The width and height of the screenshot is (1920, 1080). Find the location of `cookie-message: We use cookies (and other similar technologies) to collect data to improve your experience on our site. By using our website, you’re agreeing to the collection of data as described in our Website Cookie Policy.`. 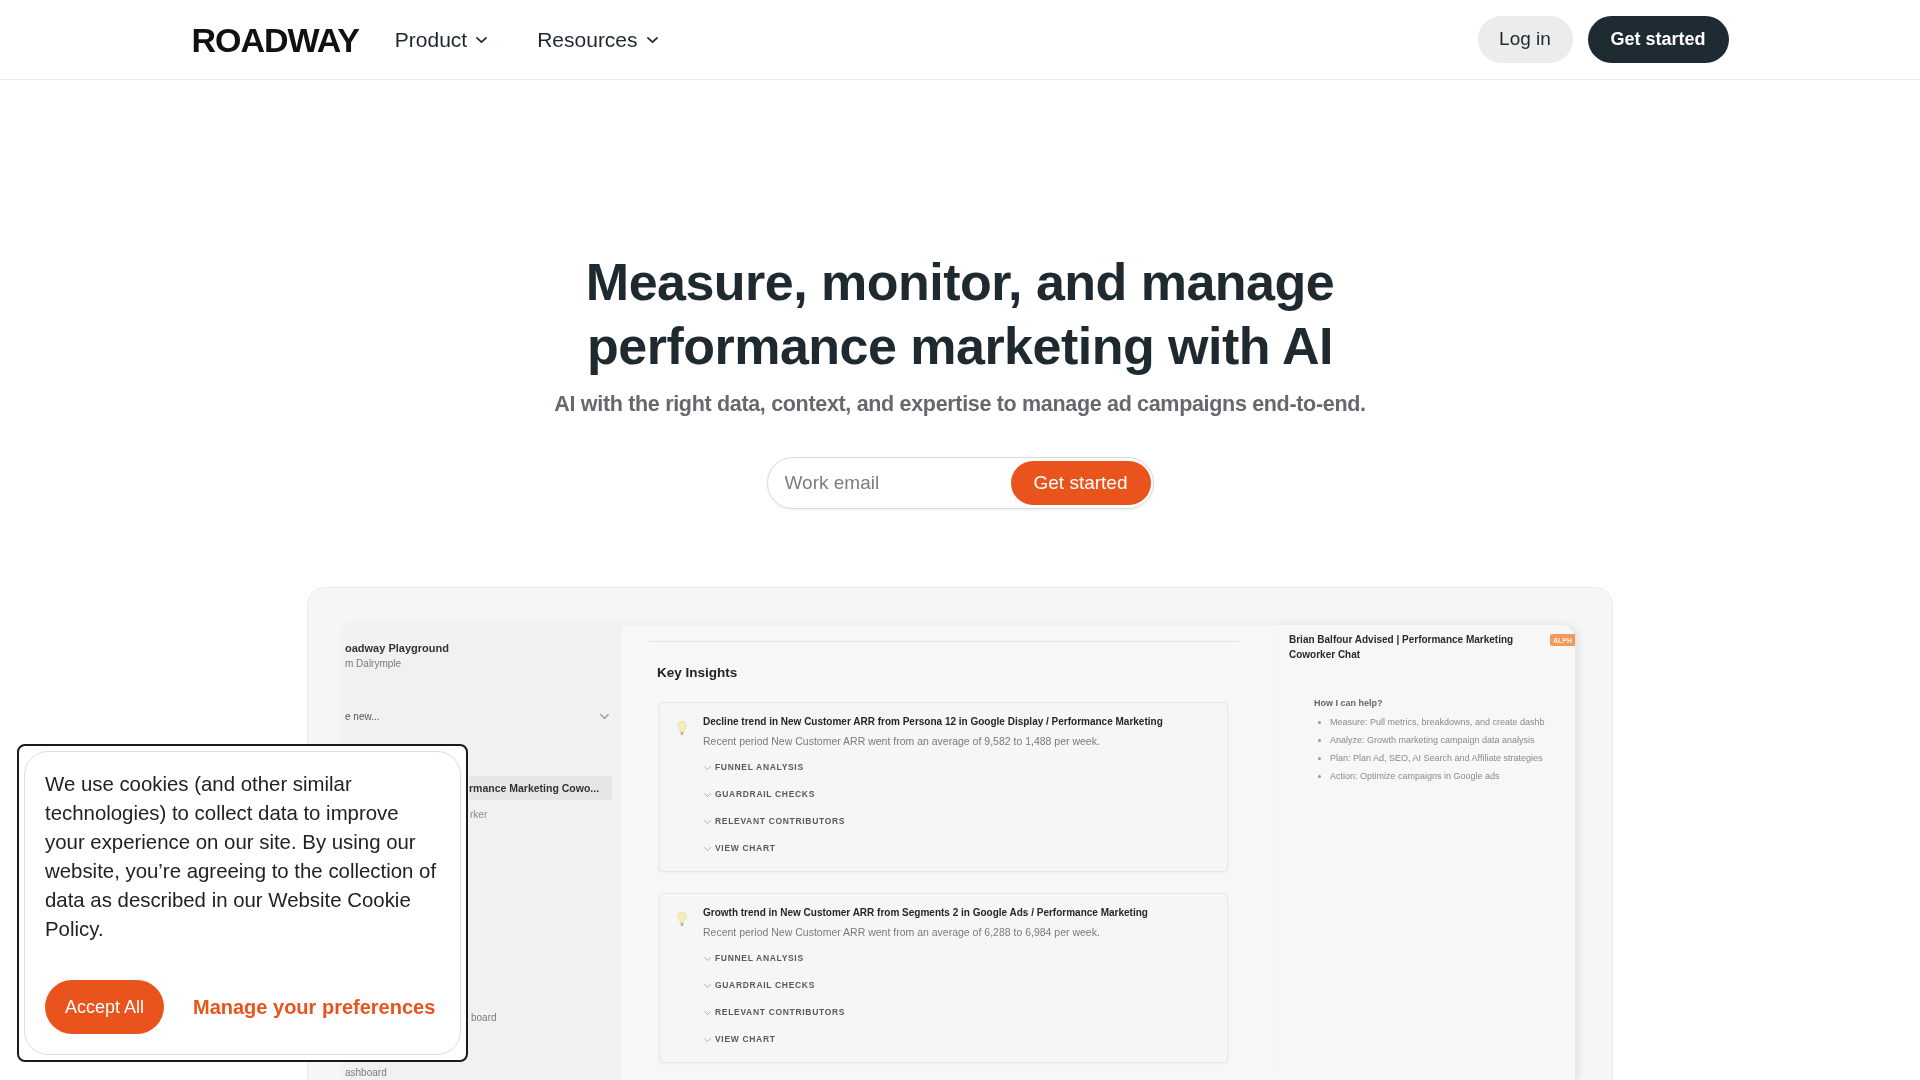

cookie-message: We use cookies (and other similar technologies) to collect data to improve your experience on our site. By using our website, you’re agreeing to the collection of data as described in our Website Cookie Policy. is located at coordinates (241, 857).